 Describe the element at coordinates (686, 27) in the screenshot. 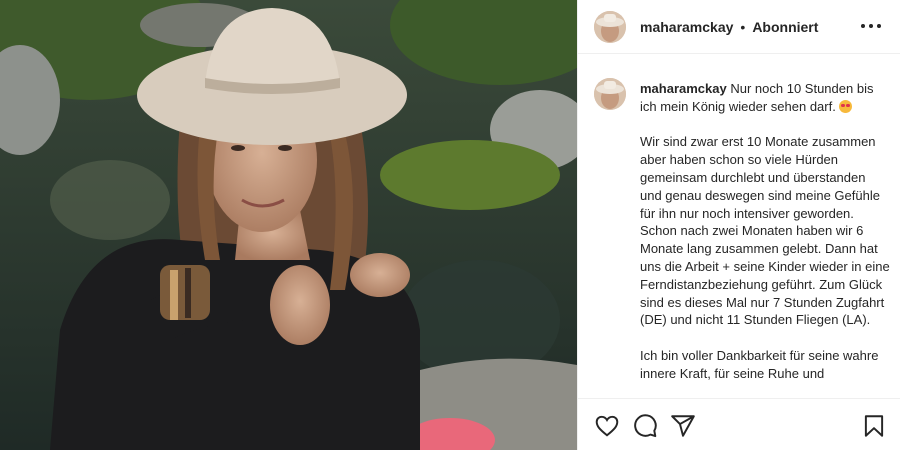

I see `author-username: maharamckay` at that location.